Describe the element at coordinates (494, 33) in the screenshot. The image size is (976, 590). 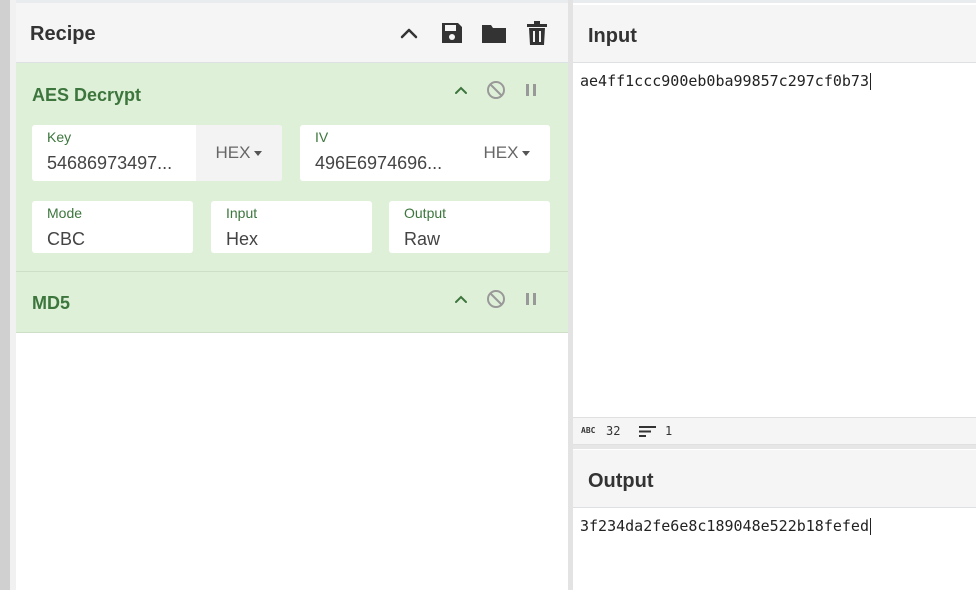
I see `folder-icon` at that location.